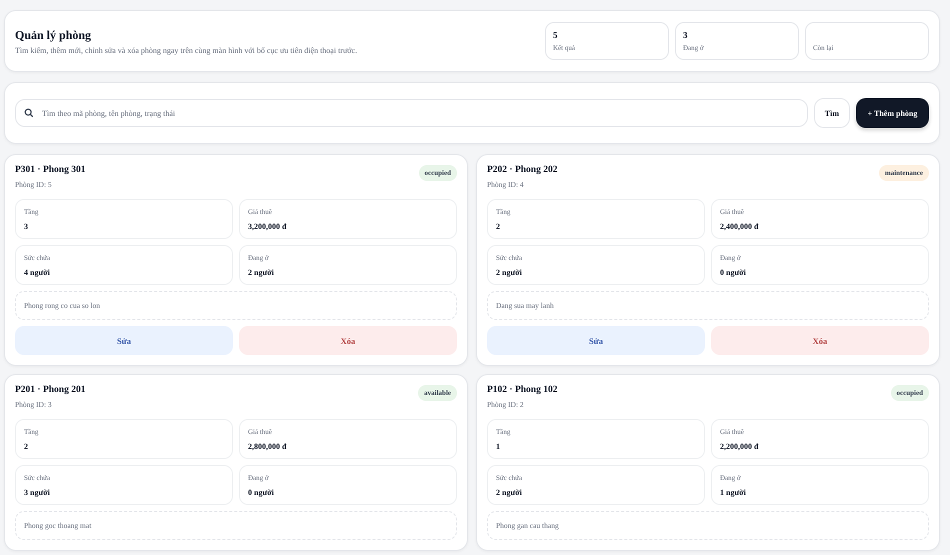 This screenshot has height=555, width=950. Describe the element at coordinates (832, 113) in the screenshot. I see `search-button: Tìm` at that location.